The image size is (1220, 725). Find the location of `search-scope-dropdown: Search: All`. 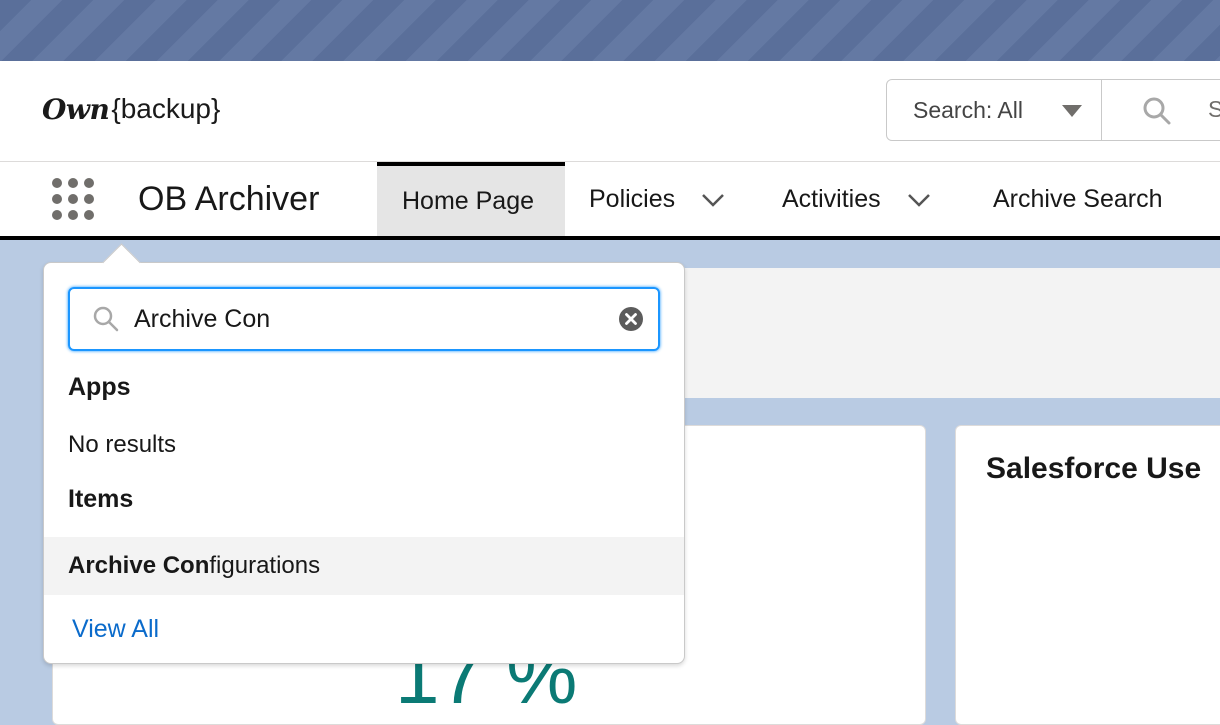

search-scope-dropdown: Search: All is located at coordinates (994, 110).